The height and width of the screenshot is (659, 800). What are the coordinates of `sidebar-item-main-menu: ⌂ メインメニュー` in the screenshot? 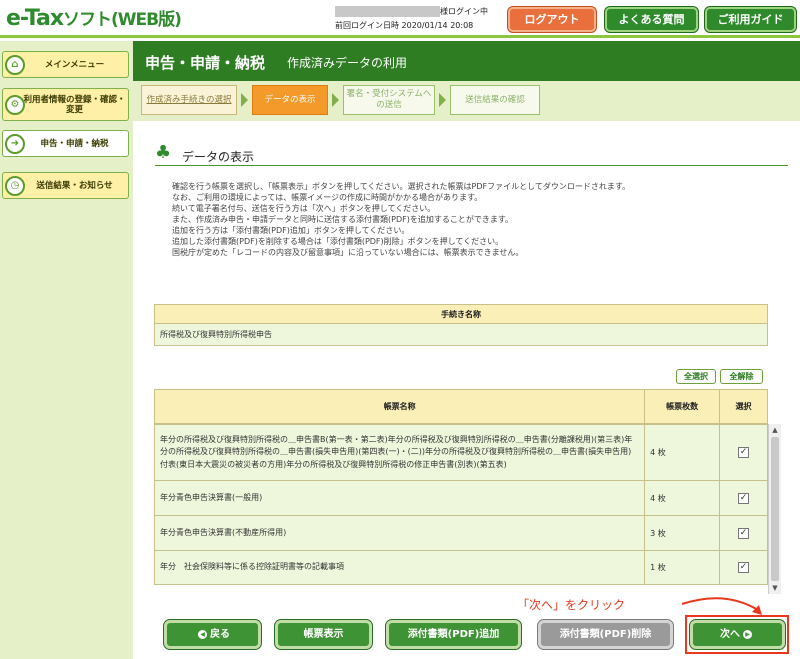 It's located at (65, 64).